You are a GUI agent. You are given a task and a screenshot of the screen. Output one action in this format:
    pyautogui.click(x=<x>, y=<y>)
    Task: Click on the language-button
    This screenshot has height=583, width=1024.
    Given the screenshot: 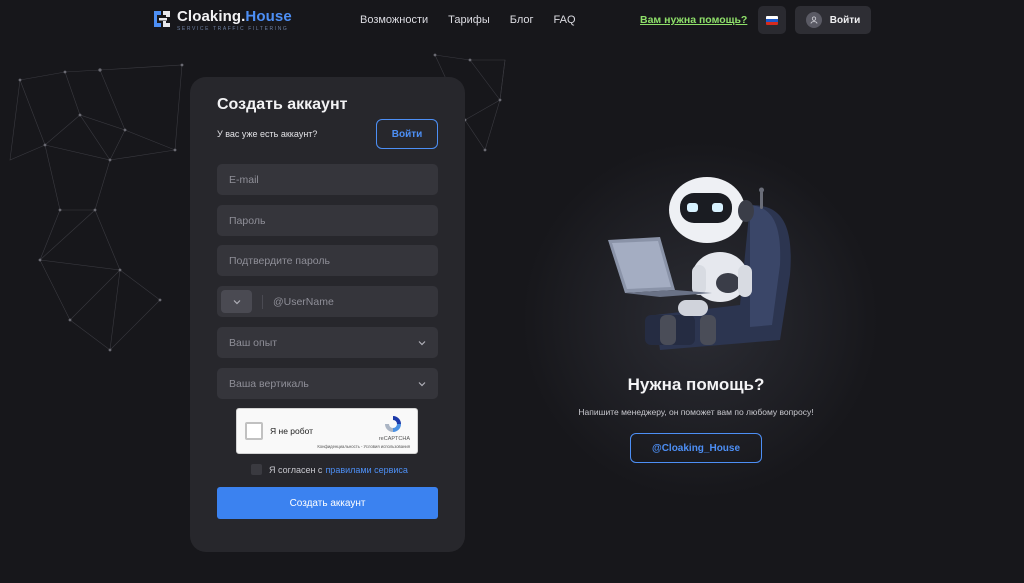 What is the action you would take?
    pyautogui.click(x=772, y=20)
    